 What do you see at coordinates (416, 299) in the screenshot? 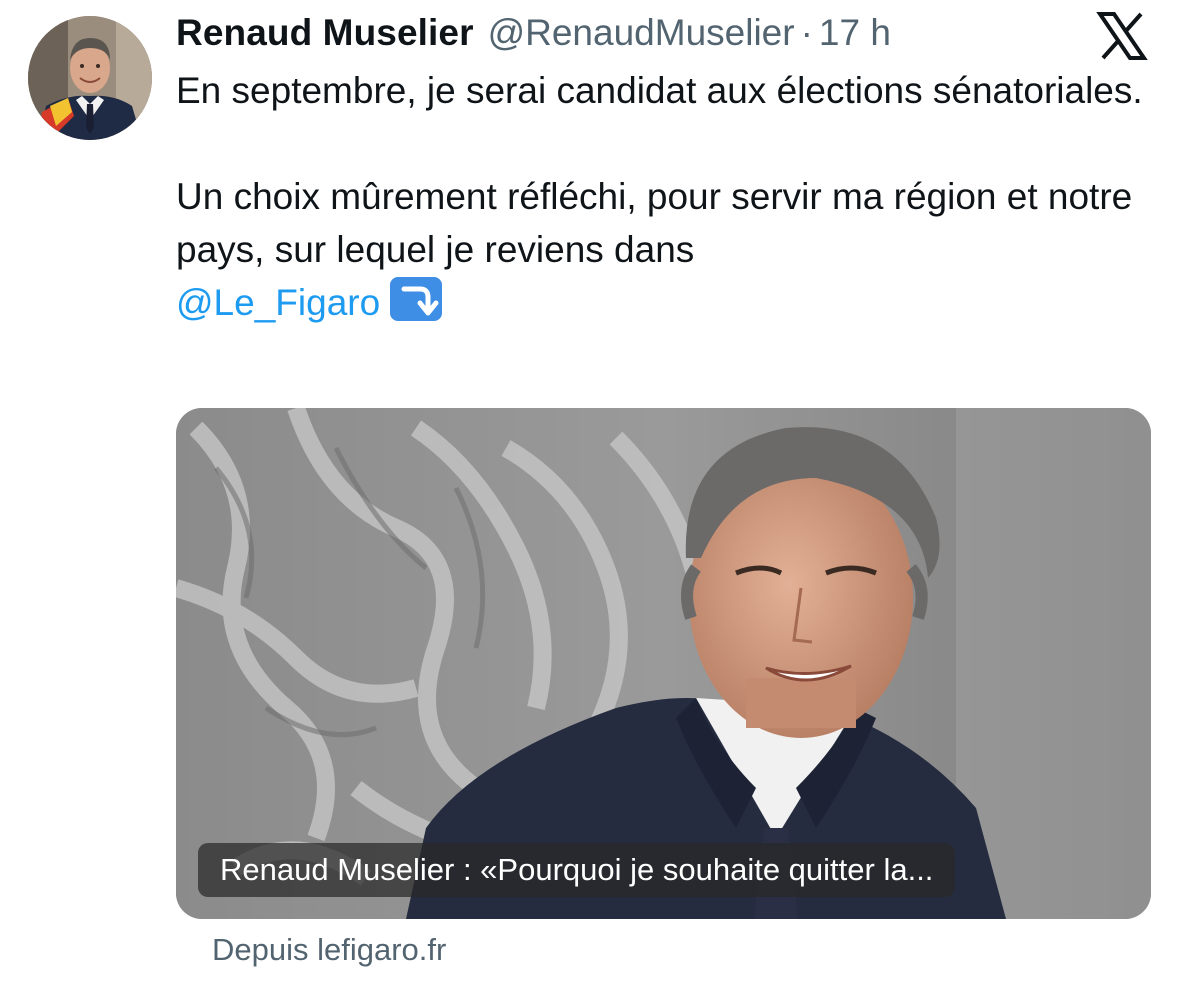
I see `right-arrow-curving-down-emoji-icon` at bounding box center [416, 299].